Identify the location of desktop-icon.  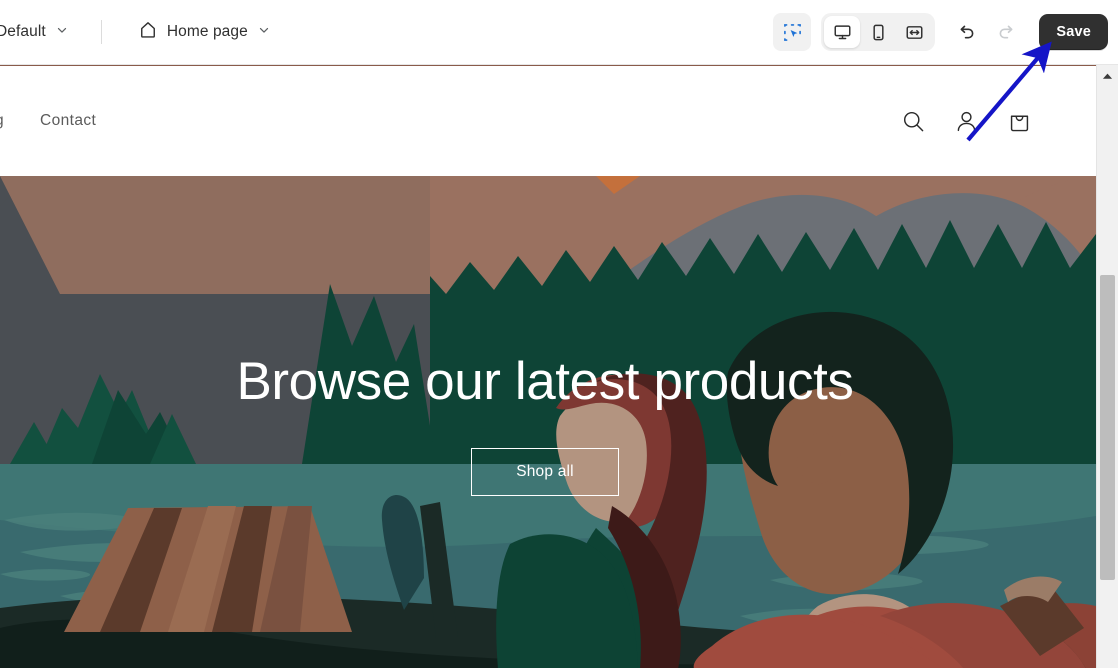
(842, 31).